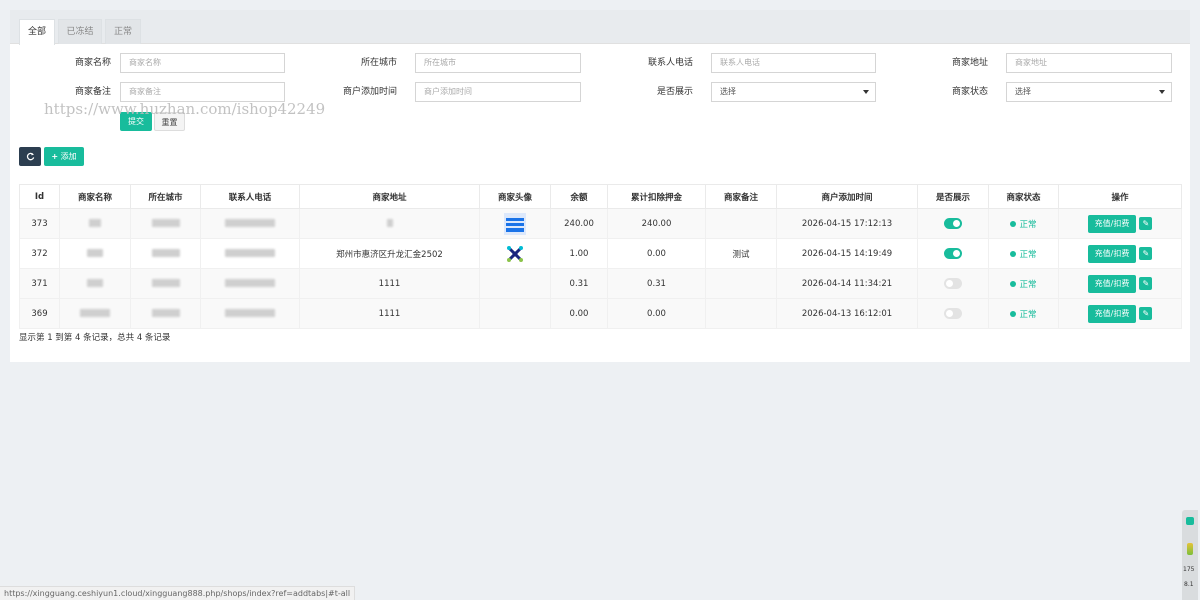  I want to click on cell-created: 2026-04-13 16:12:01, so click(847, 313).